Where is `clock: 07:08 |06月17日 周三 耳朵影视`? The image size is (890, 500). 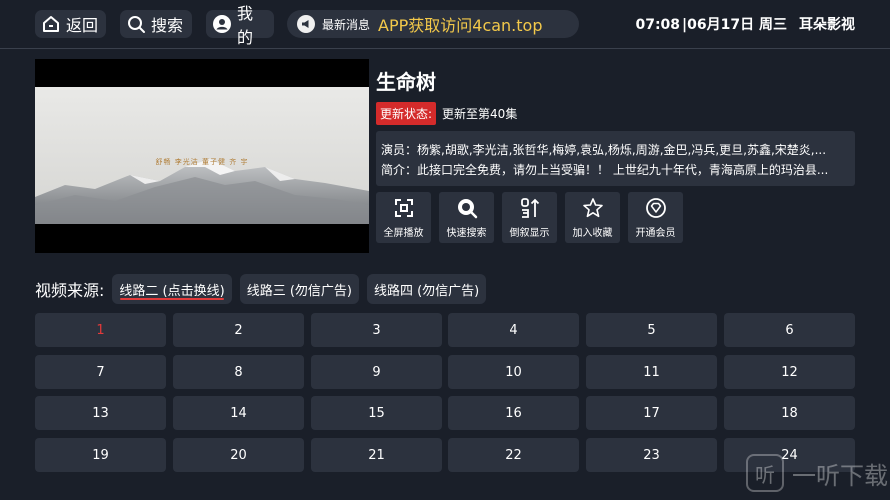
clock: 07:08 |06月17日 周三 耳朵影视 is located at coordinates (745, 24).